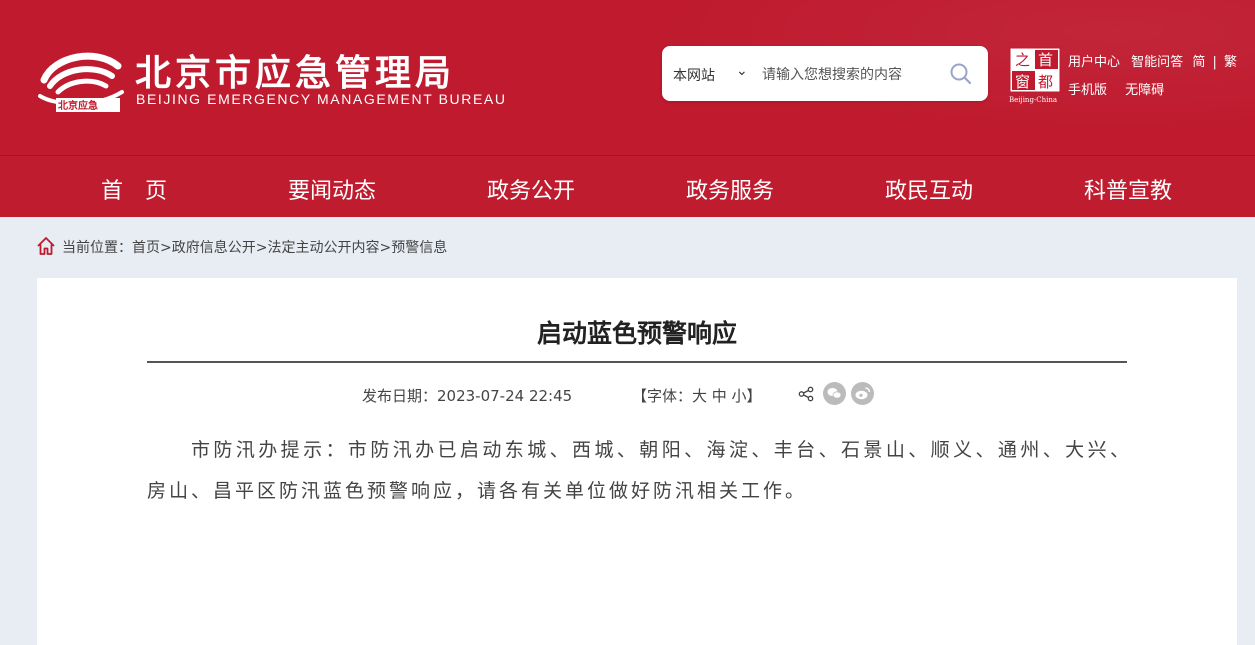 This screenshot has width=1255, height=645. I want to click on font-size-control: 【字体：大 中 小】, so click(697, 395).